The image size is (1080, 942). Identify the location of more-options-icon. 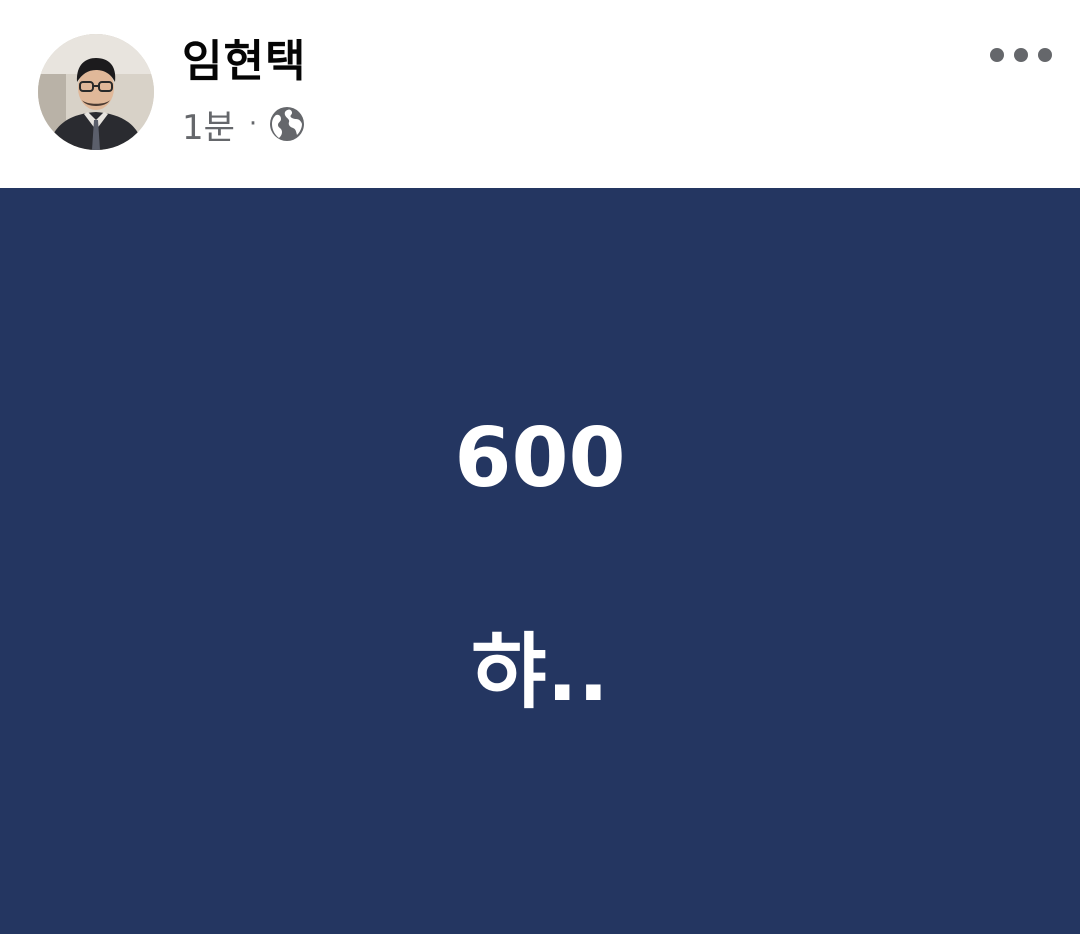
(1021, 55).